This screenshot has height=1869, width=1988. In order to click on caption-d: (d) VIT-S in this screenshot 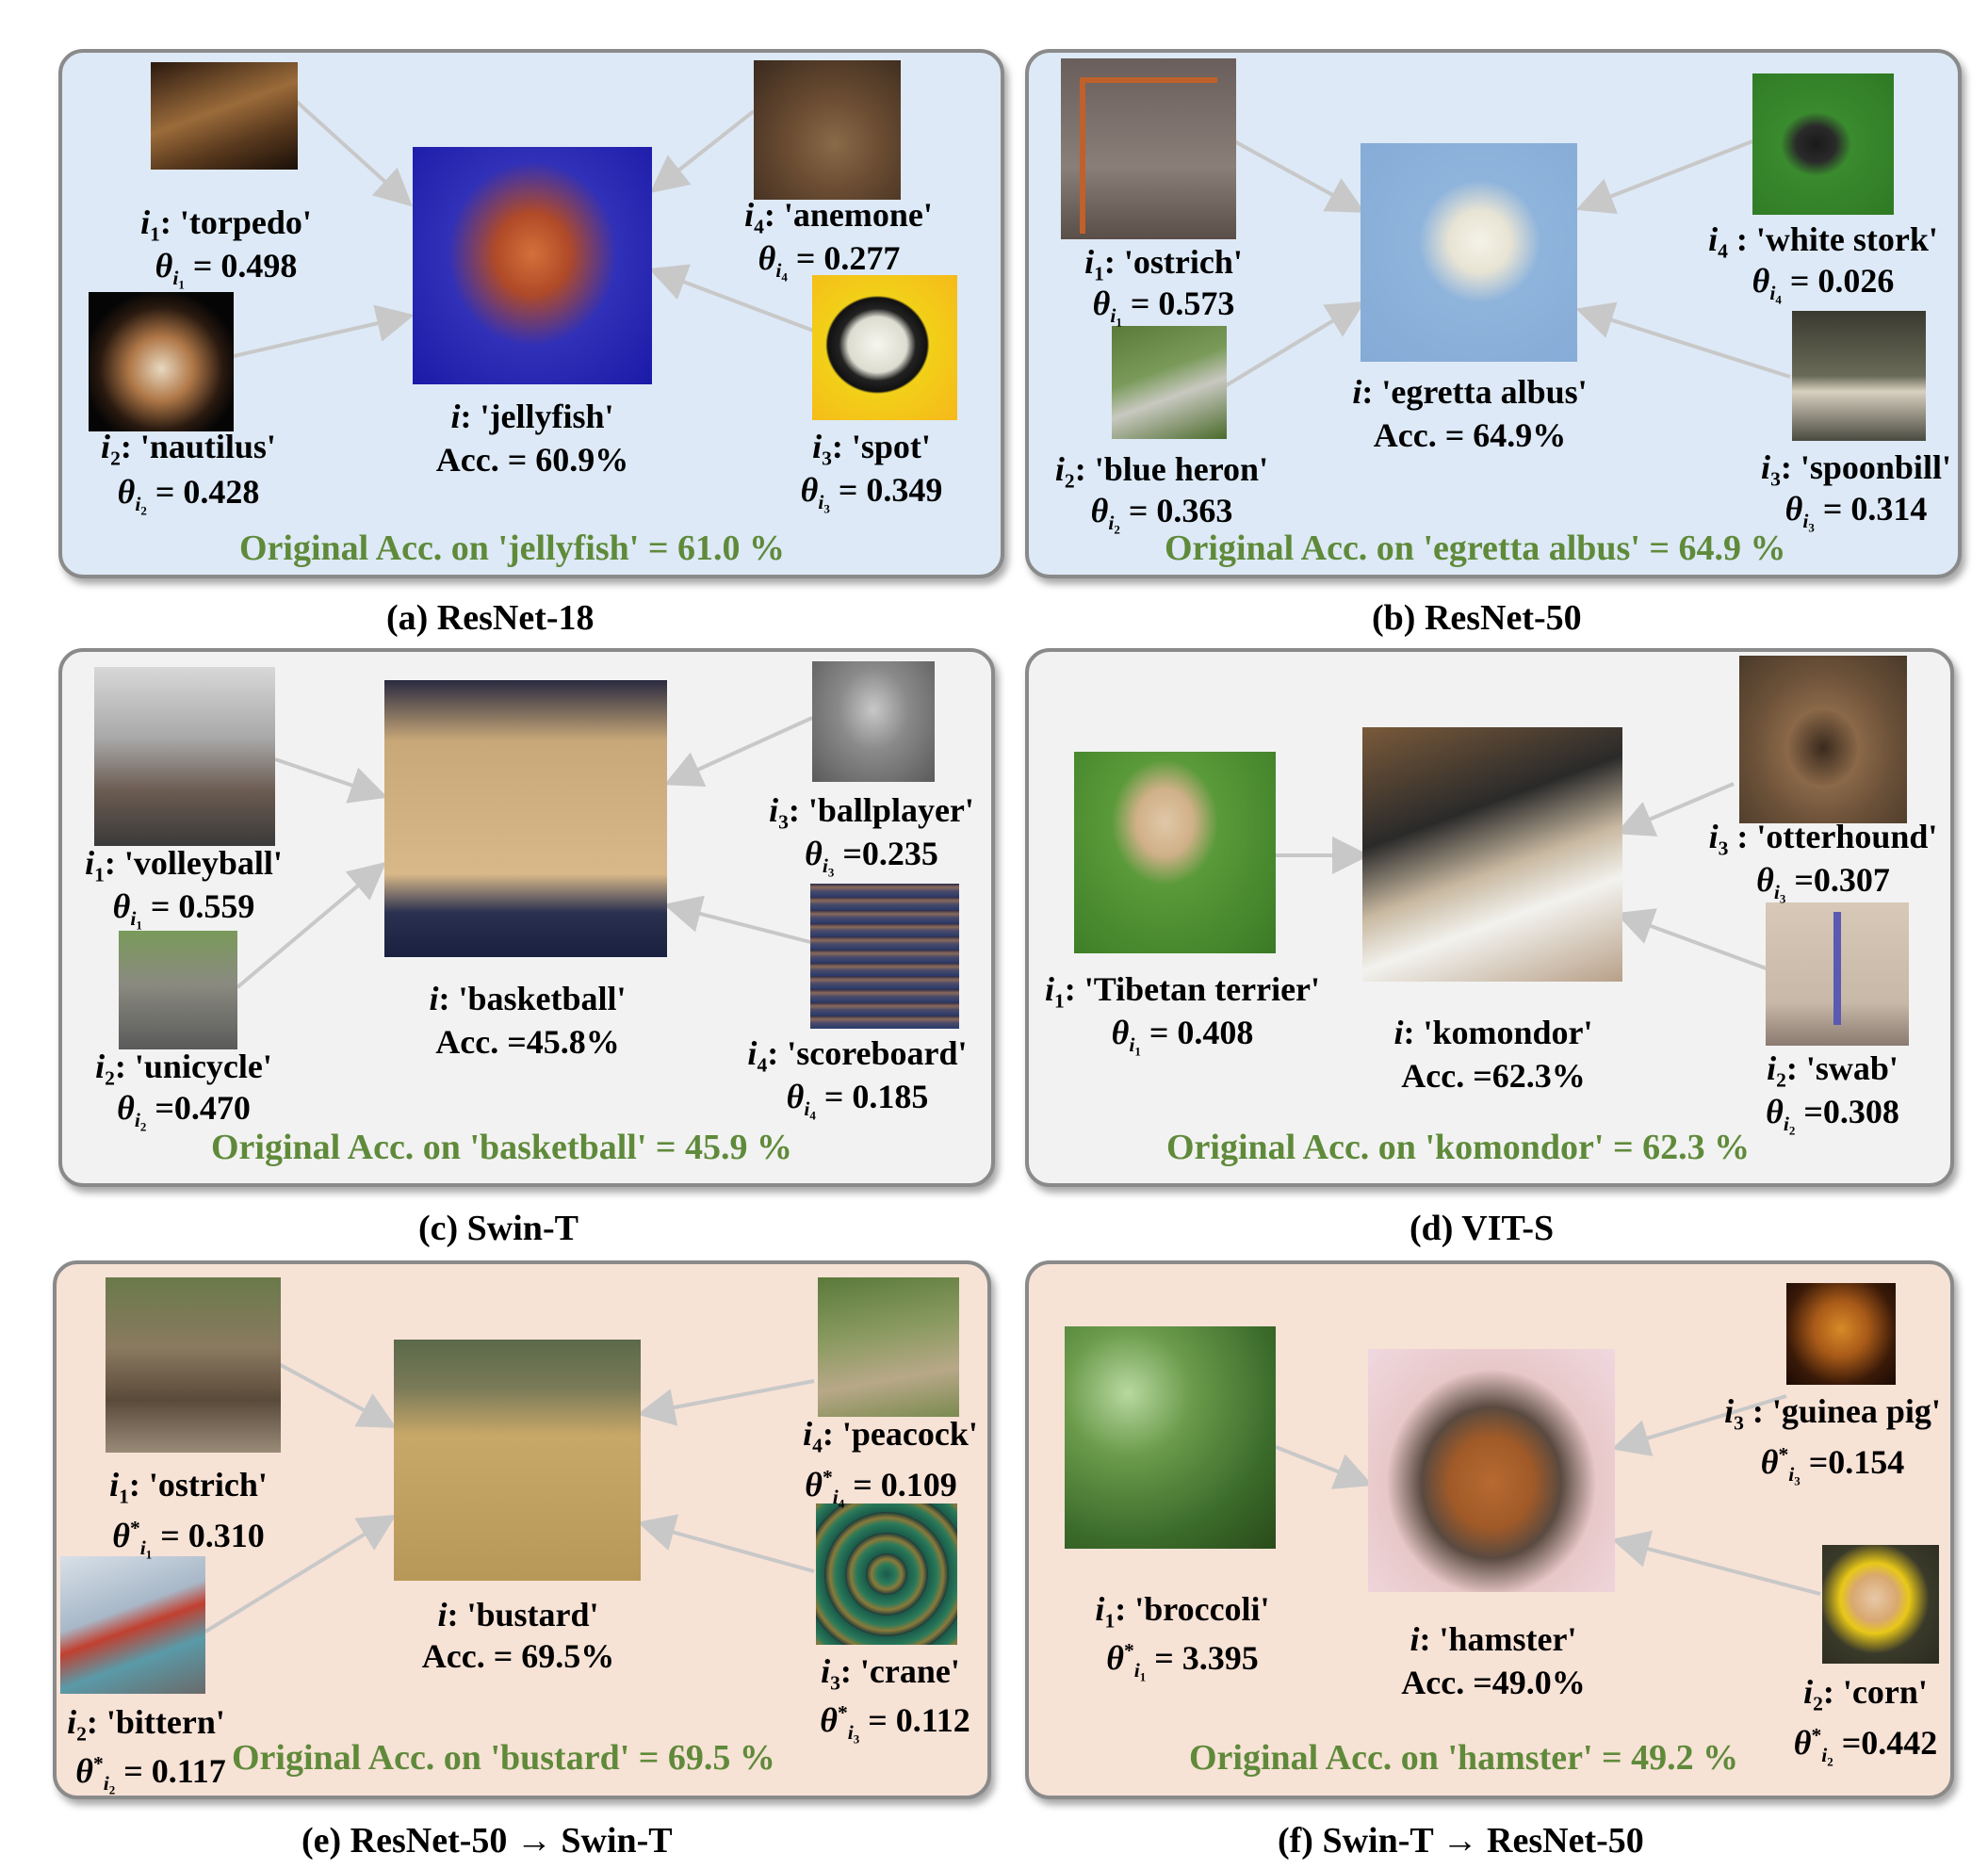, I will do `click(1482, 1228)`.